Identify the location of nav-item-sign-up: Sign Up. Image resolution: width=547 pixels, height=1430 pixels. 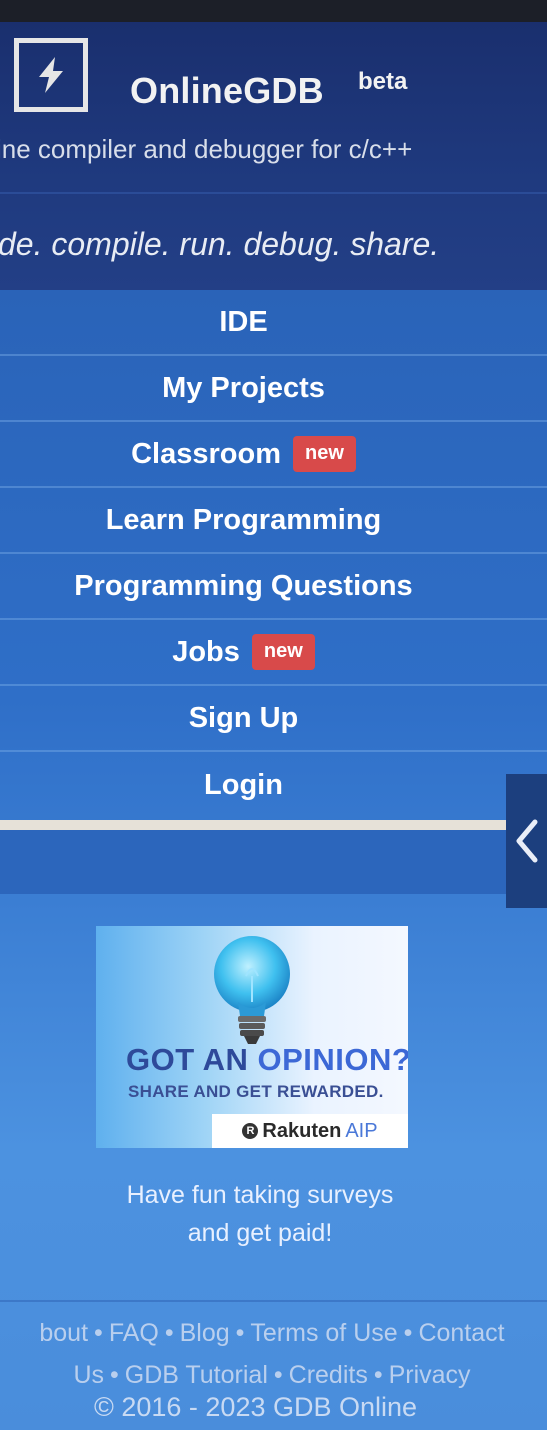
(273, 719).